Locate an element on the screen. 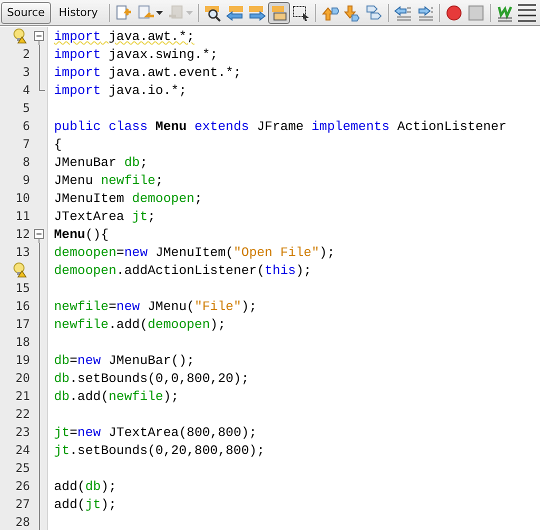 Image resolution: width=540 pixels, height=530 pixels. code-line: newfile=new JMenu("File"); is located at coordinates (155, 306).